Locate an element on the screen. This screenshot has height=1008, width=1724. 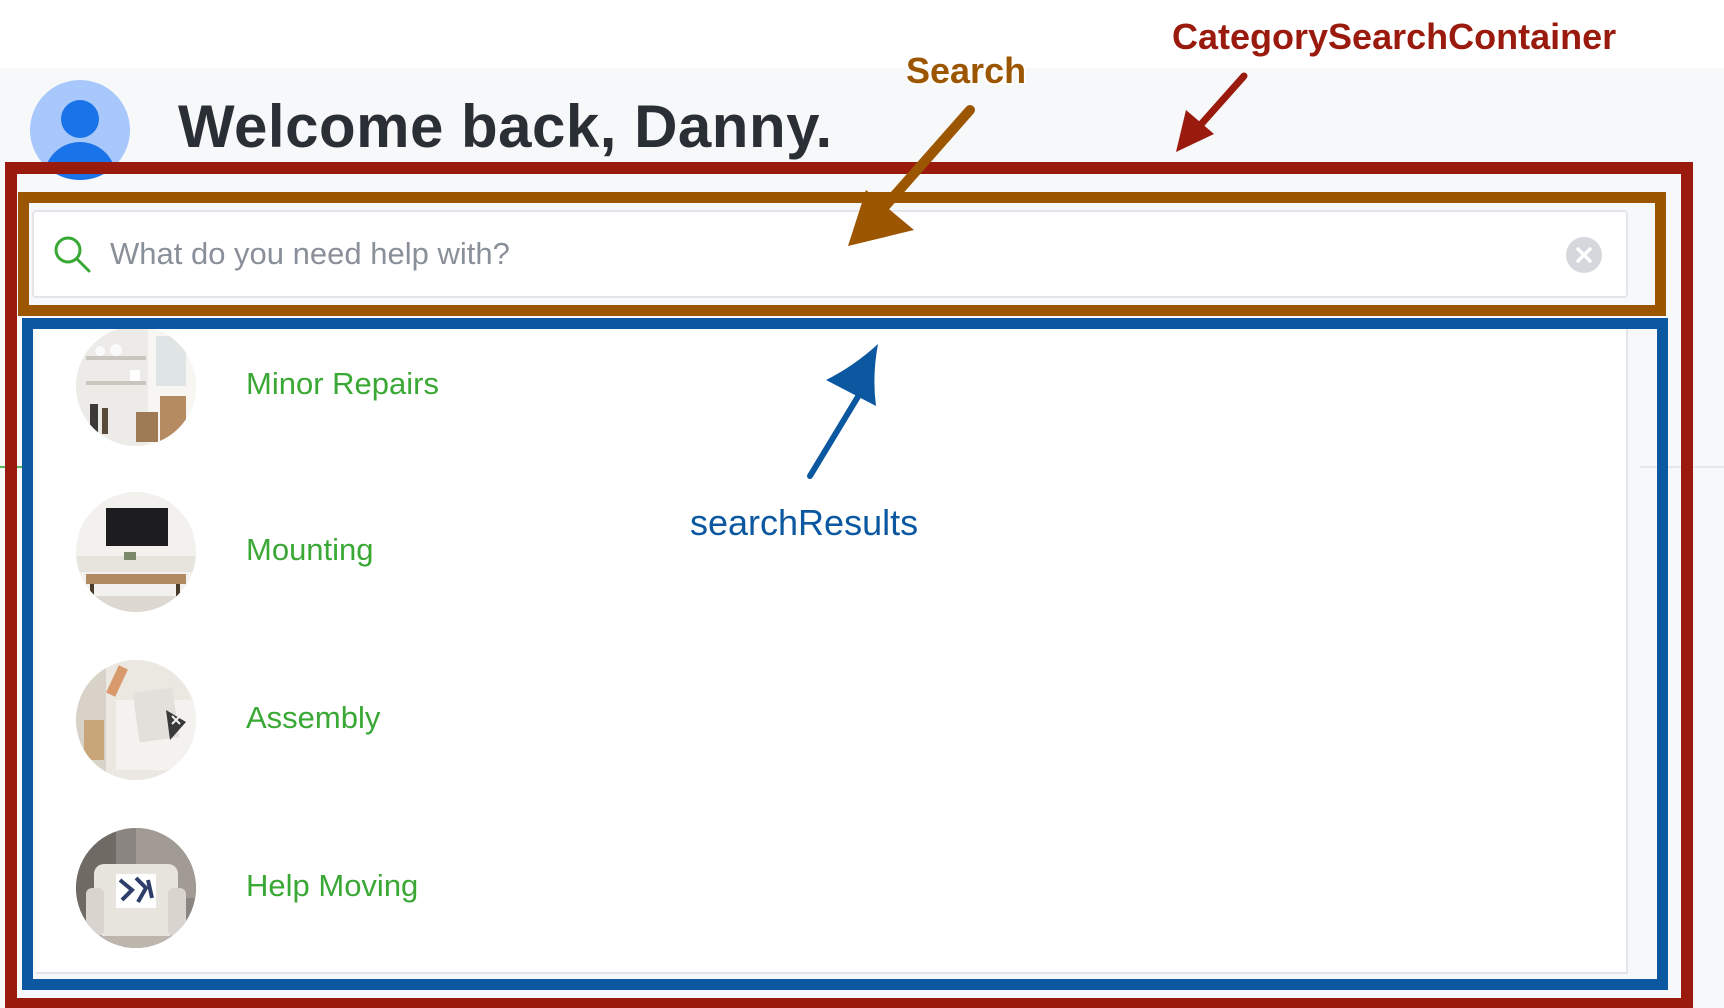
welcome-heading: Welcome back, Danny. is located at coordinates (505, 126).